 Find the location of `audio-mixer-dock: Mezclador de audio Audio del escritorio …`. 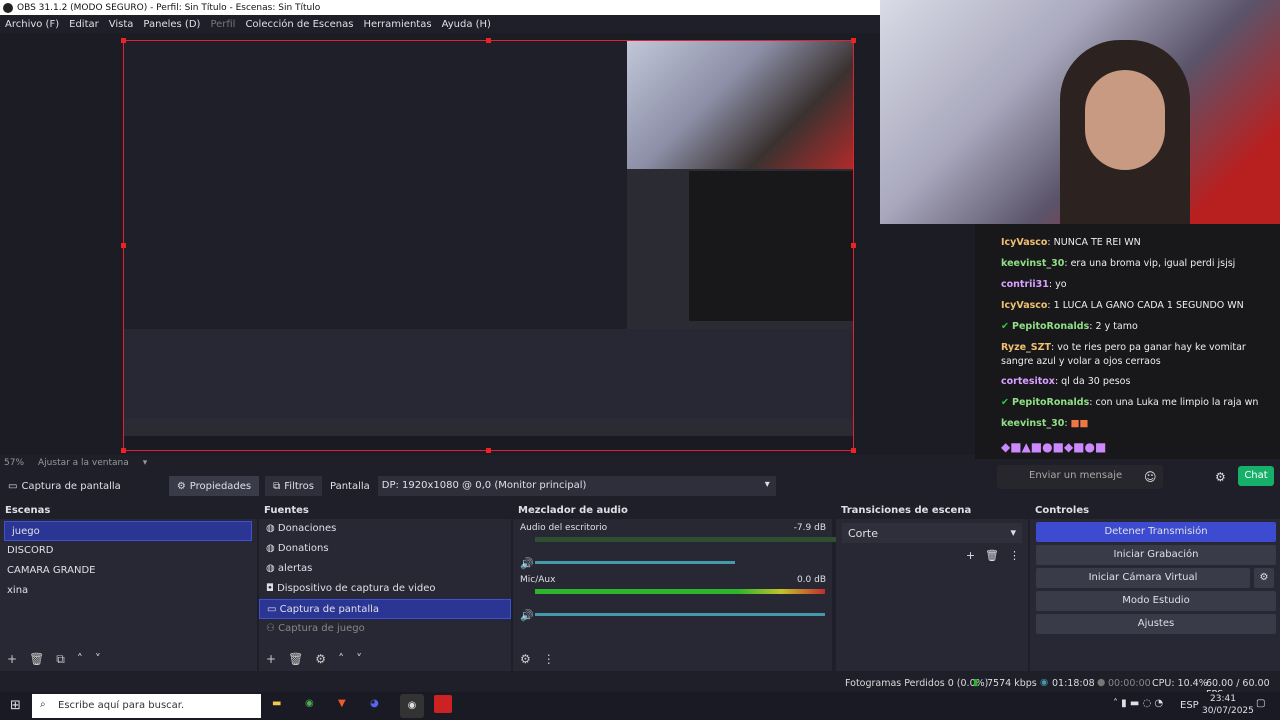

audio-mixer-dock: Mezclador de audio Audio del escritorio … is located at coordinates (676, 587).